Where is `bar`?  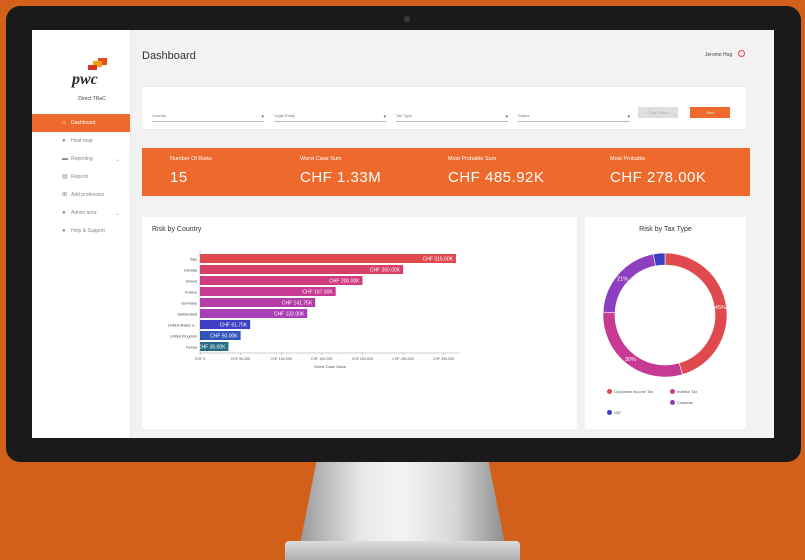 bar is located at coordinates (328, 258).